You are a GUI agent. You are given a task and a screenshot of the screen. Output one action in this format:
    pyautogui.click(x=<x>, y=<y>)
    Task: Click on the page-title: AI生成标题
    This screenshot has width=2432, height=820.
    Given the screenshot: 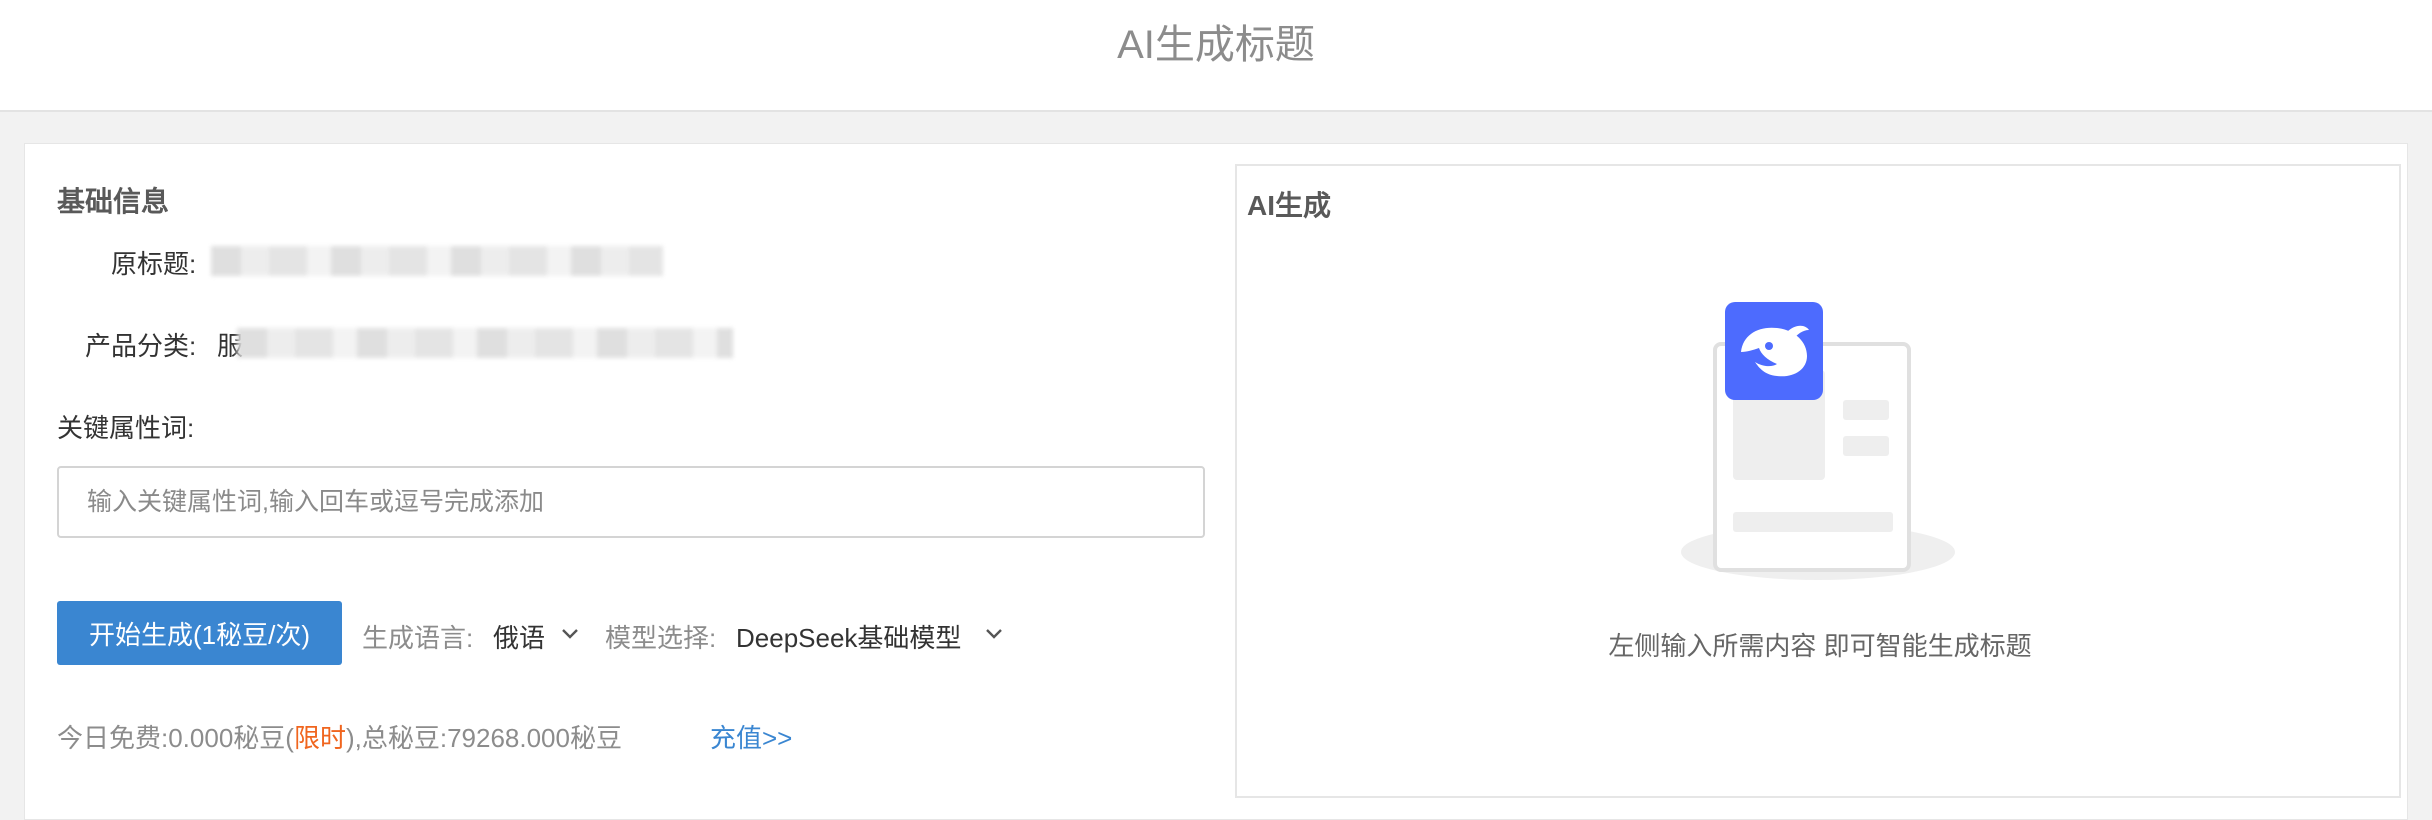 What is the action you would take?
    pyautogui.click(x=1216, y=45)
    